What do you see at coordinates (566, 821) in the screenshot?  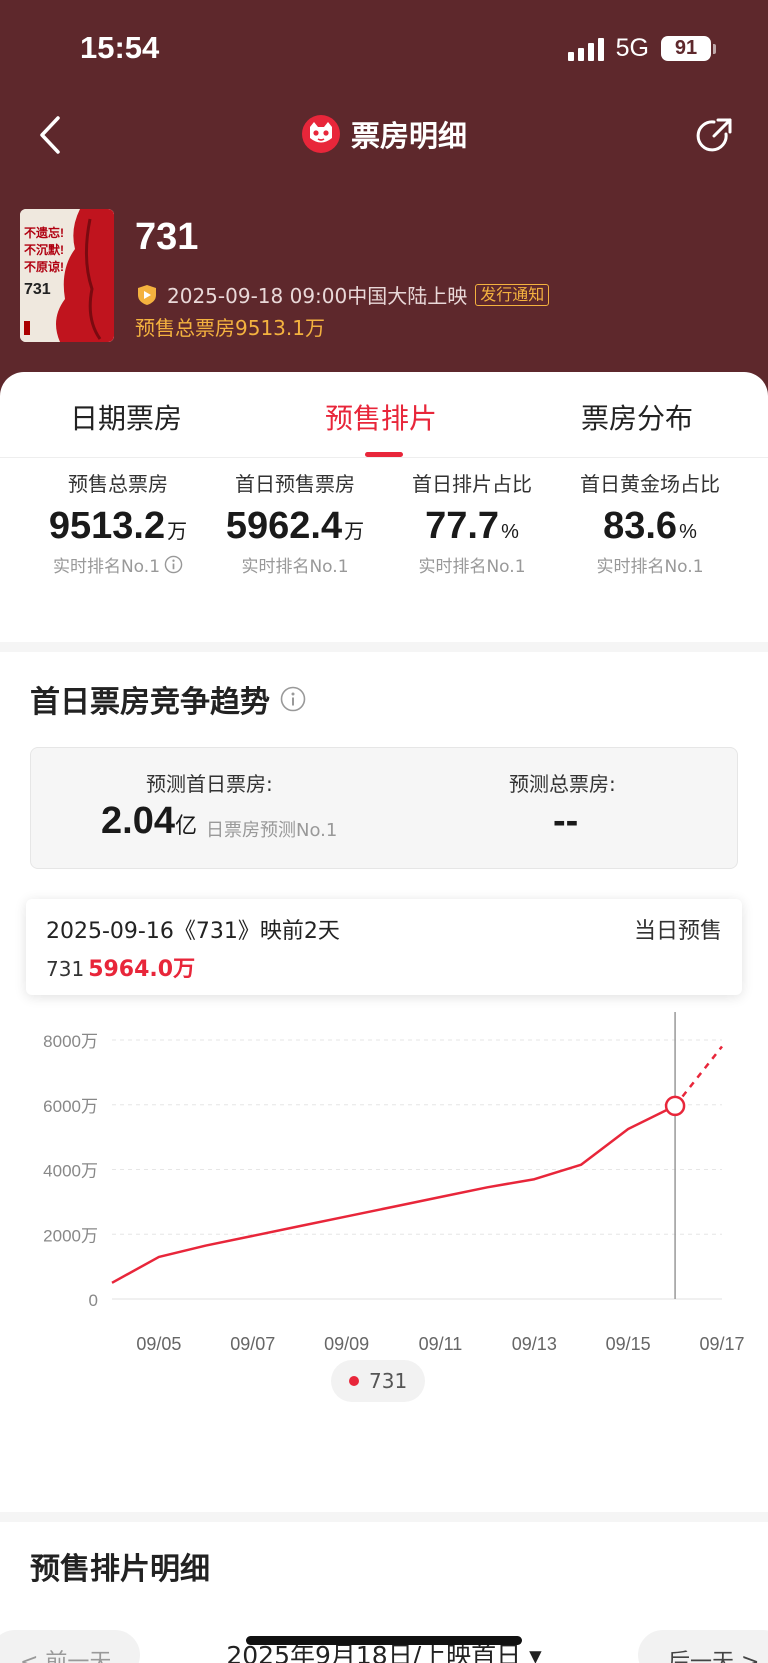 I see `predict-total-value: --` at bounding box center [566, 821].